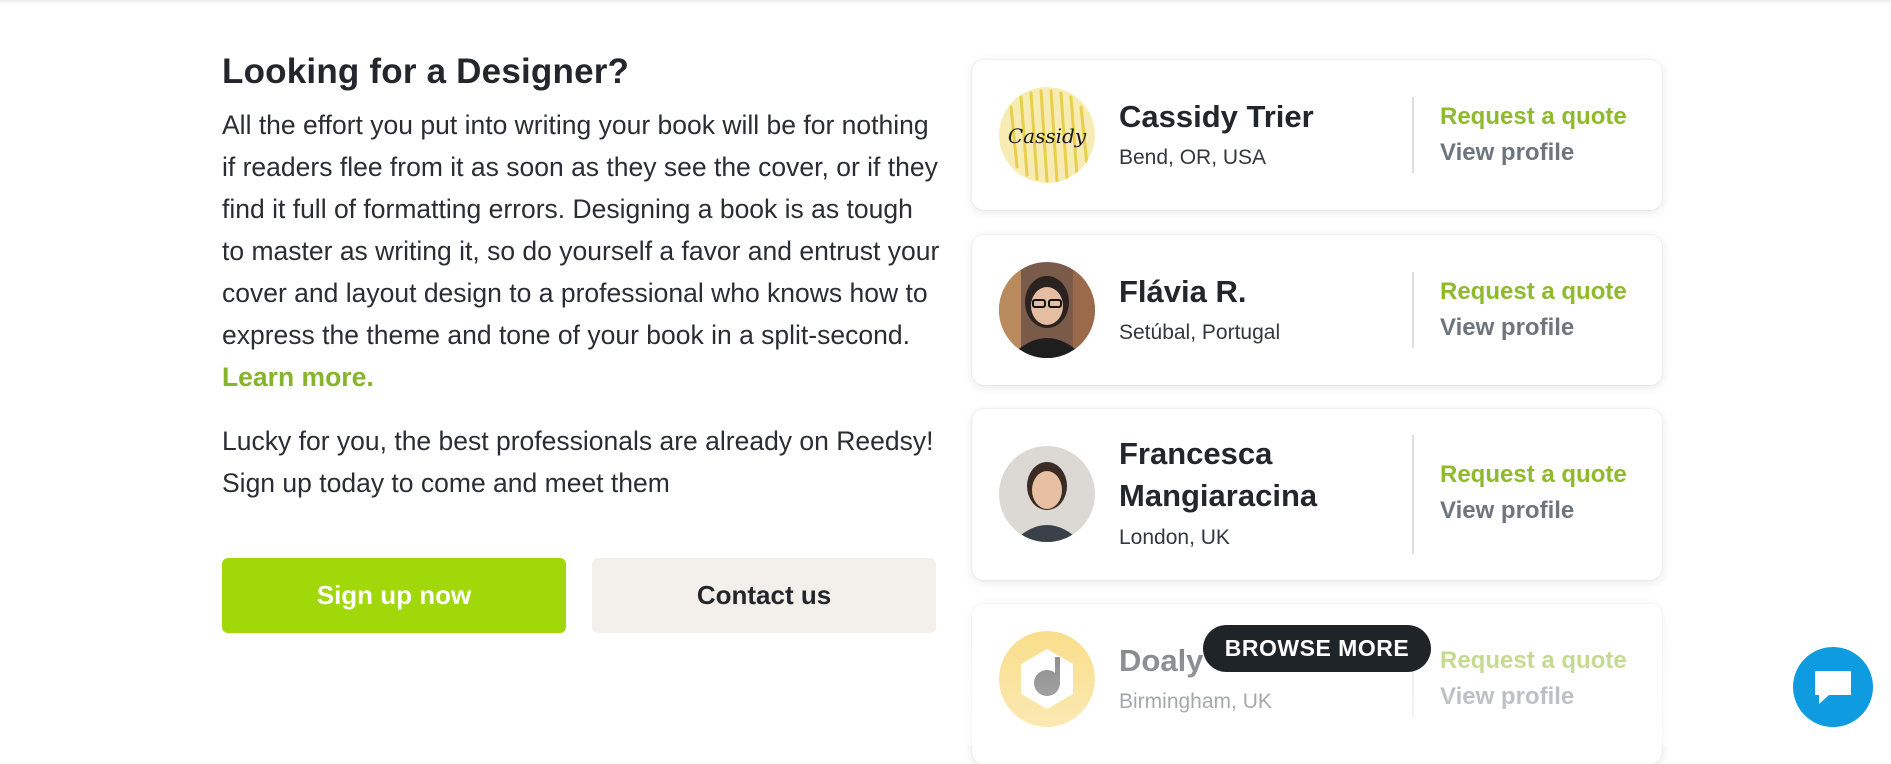 Image resolution: width=1891 pixels, height=764 pixels. Describe the element at coordinates (1200, 332) in the screenshot. I see `designer-location: Setúbal, Portugal` at that location.